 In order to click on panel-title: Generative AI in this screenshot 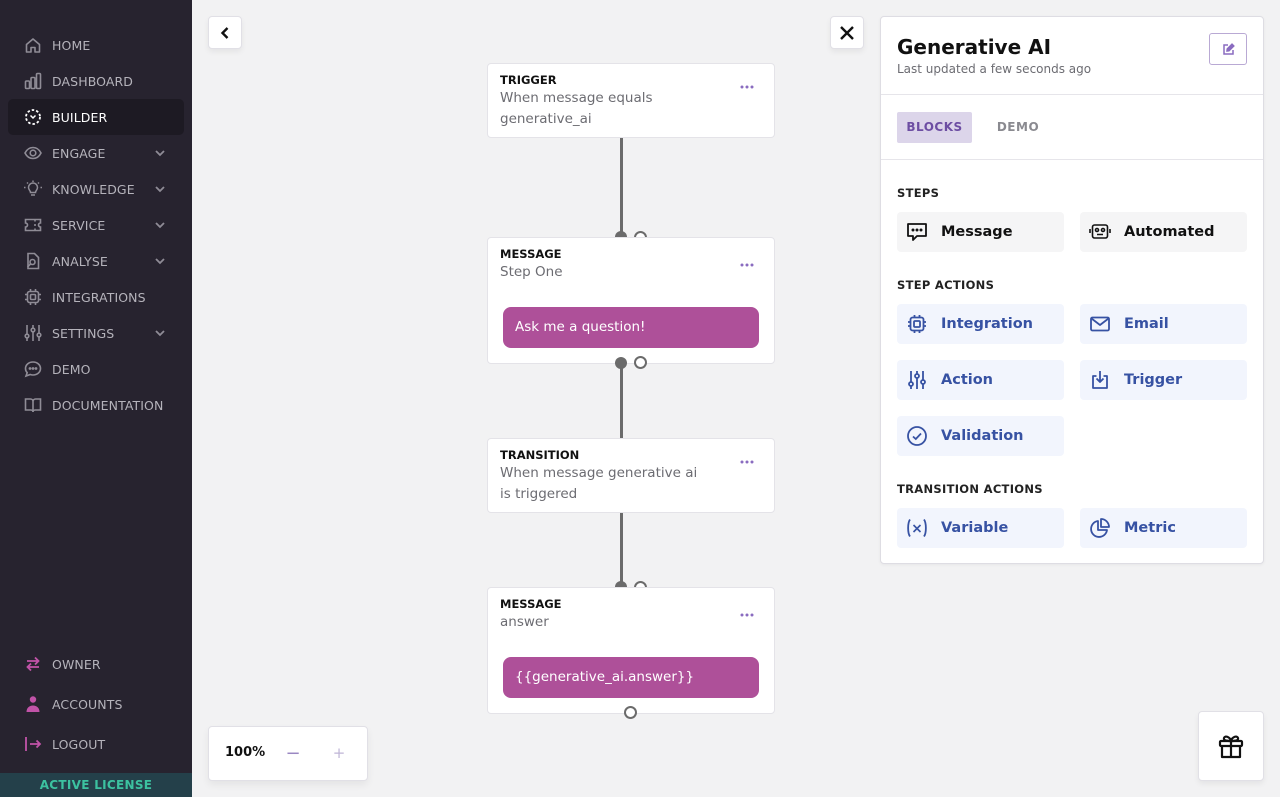, I will do `click(974, 47)`.